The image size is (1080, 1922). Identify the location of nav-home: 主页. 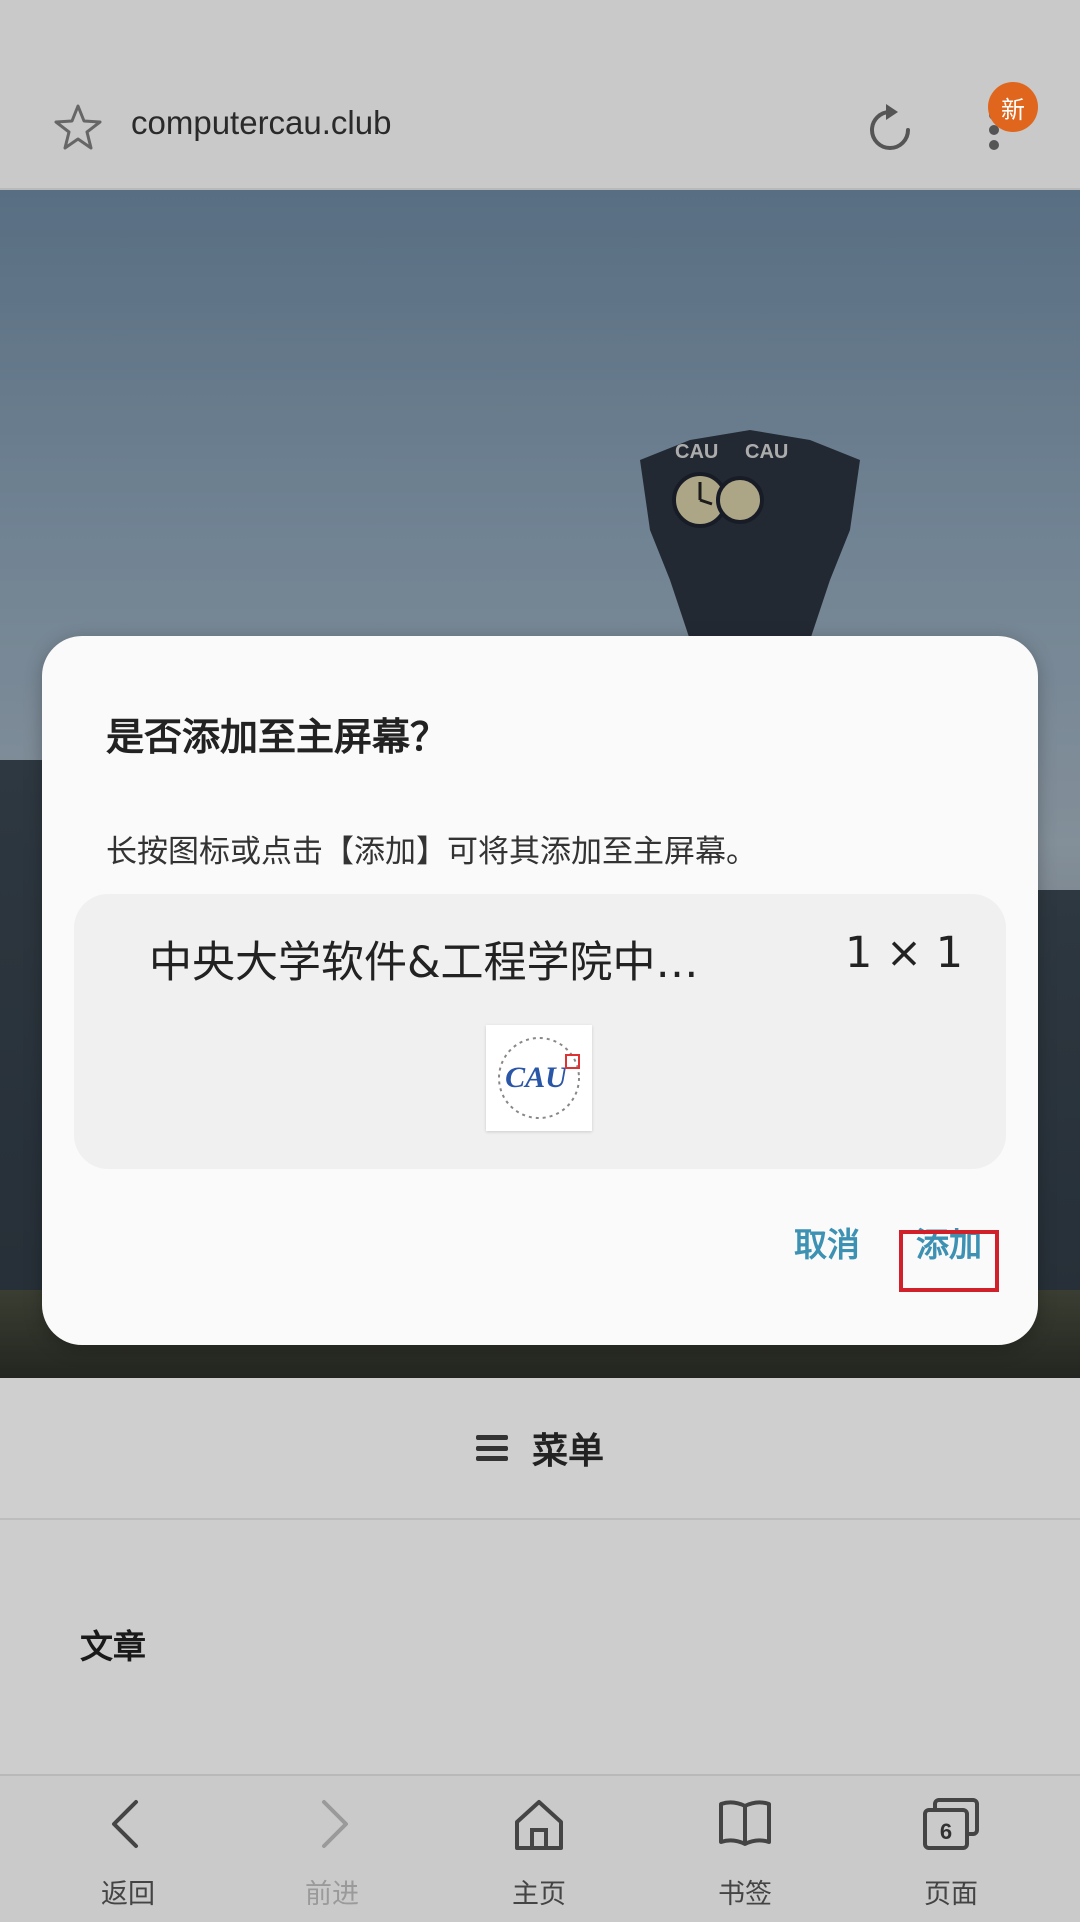
(539, 1854).